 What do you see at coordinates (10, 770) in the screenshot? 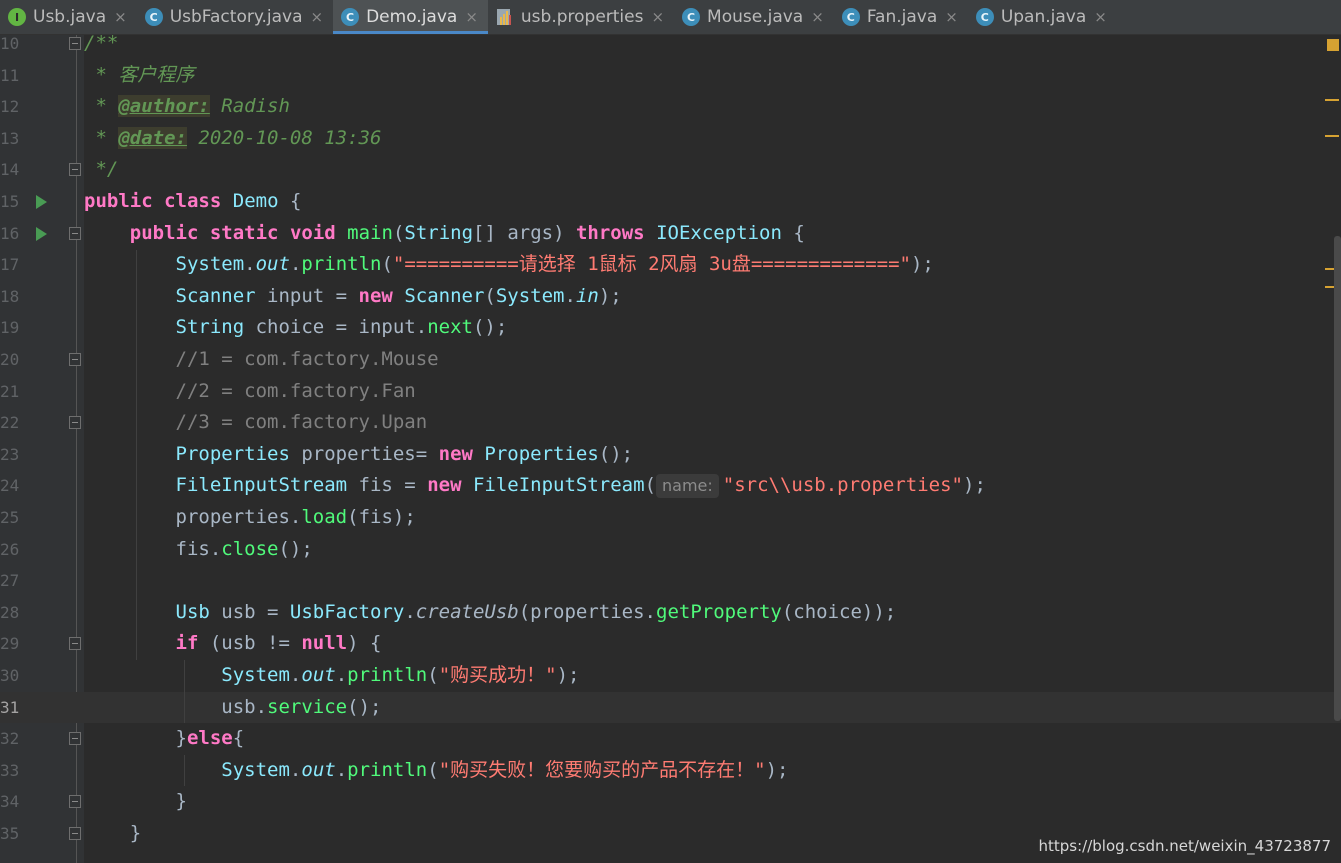
I see `line-number: 33` at bounding box center [10, 770].